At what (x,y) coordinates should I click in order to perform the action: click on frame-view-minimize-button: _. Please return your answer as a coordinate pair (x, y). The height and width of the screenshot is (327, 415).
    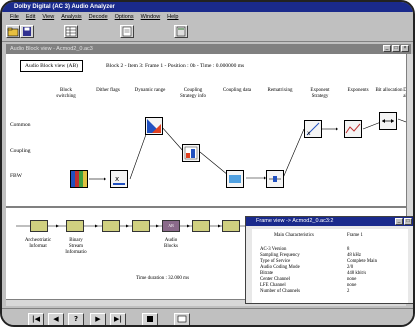
    Looking at the image, I should click on (399, 221).